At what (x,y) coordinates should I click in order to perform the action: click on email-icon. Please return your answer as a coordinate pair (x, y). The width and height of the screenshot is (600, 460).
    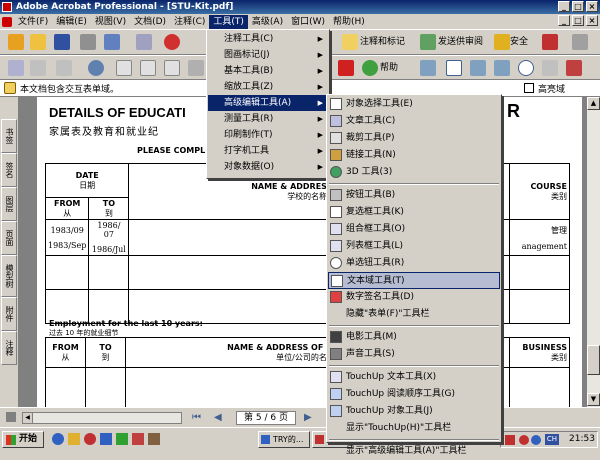
    Looking at the image, I should click on (112, 42).